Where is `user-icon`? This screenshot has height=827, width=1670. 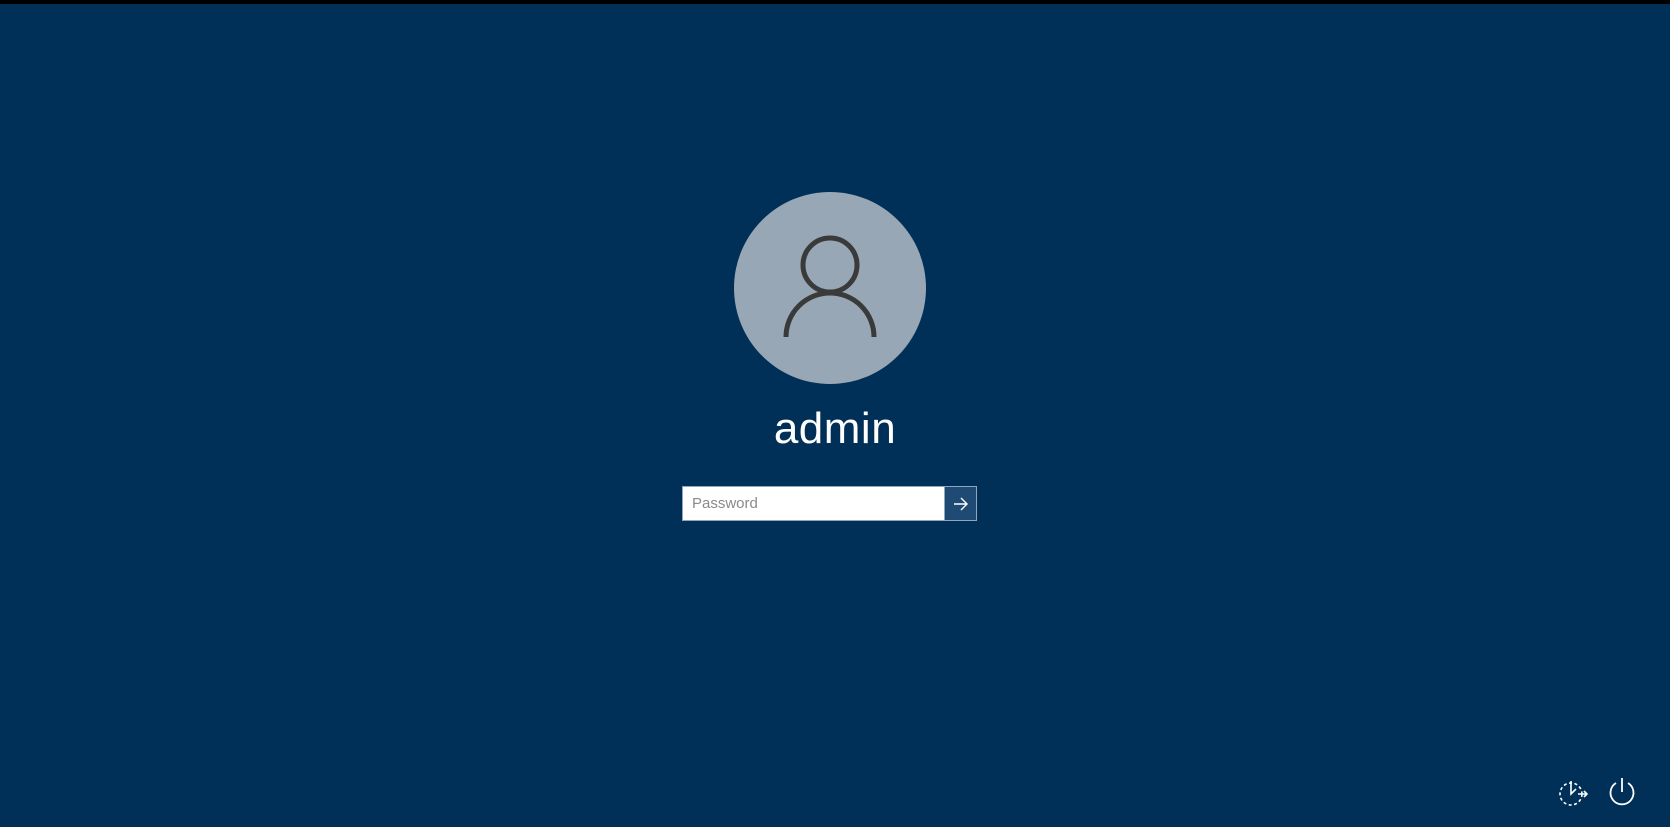 user-icon is located at coordinates (830, 286).